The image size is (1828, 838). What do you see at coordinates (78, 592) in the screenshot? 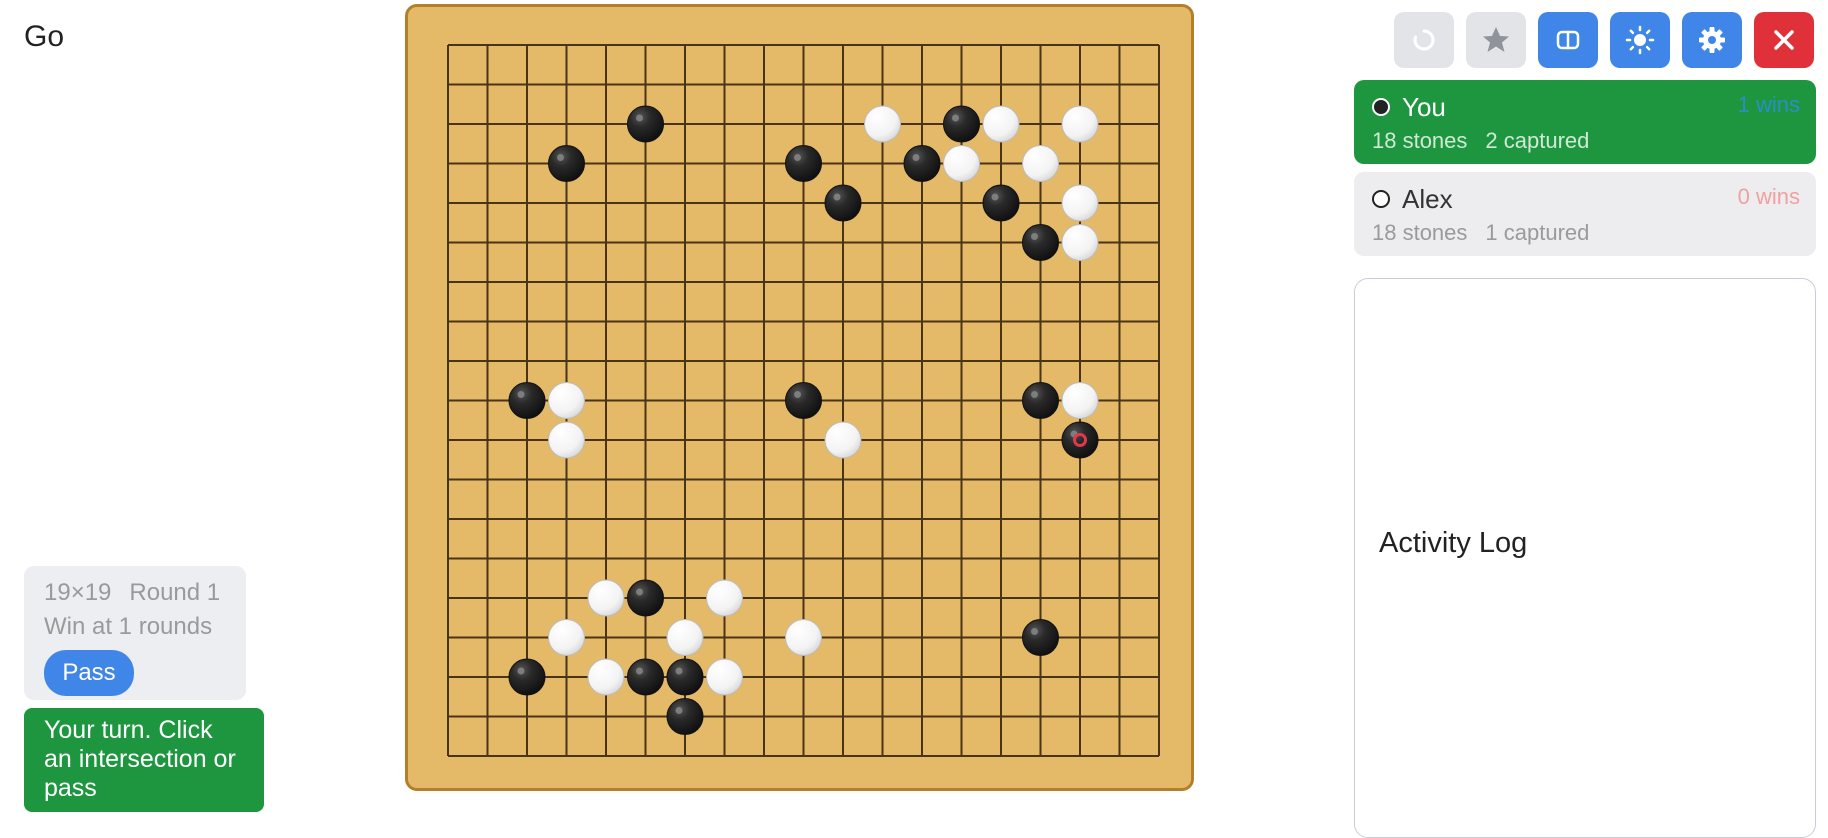
I see `board-size: 19×19` at bounding box center [78, 592].